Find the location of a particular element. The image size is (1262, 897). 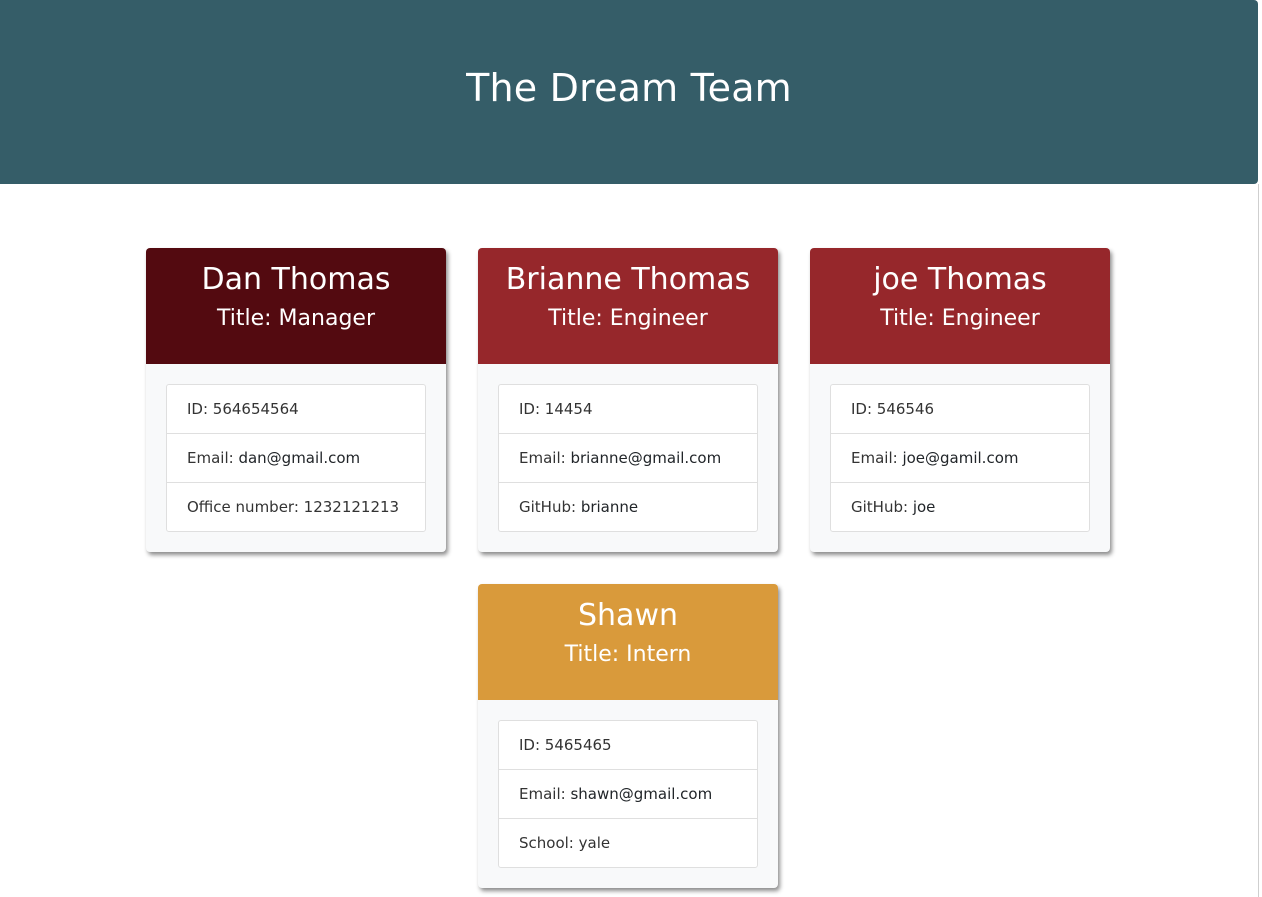

card-header: Shawn Title: Intern is located at coordinates (628, 642).